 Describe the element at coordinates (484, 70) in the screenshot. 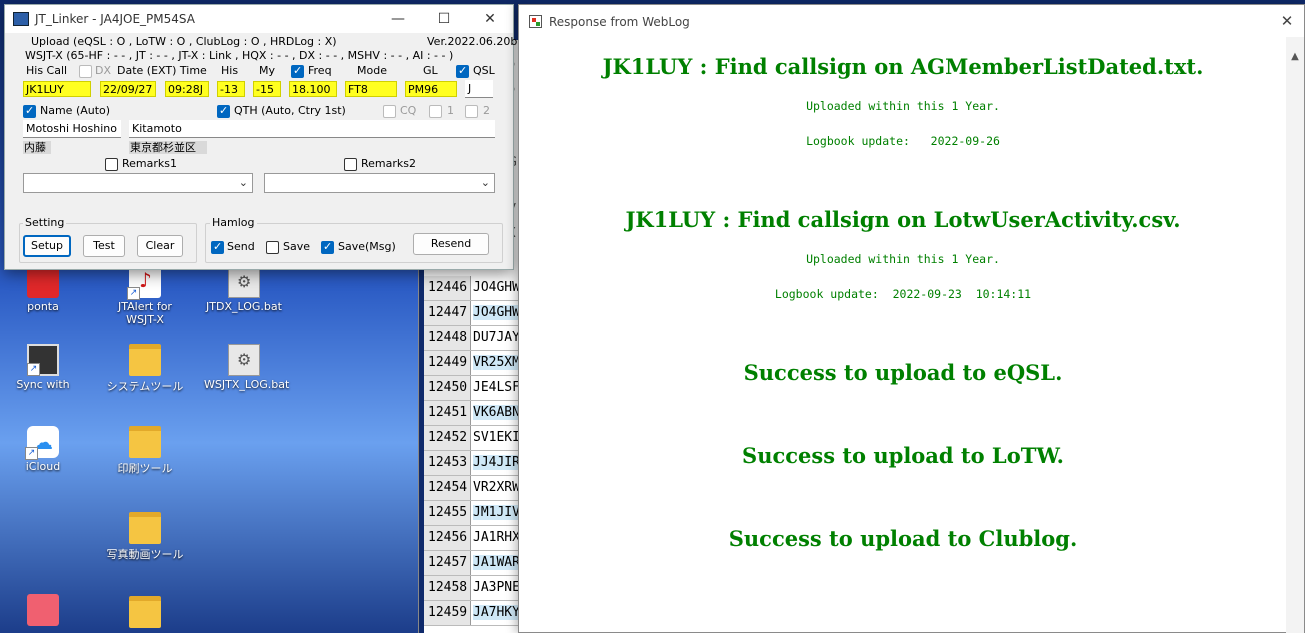

I see `qsl-label: QSL` at that location.